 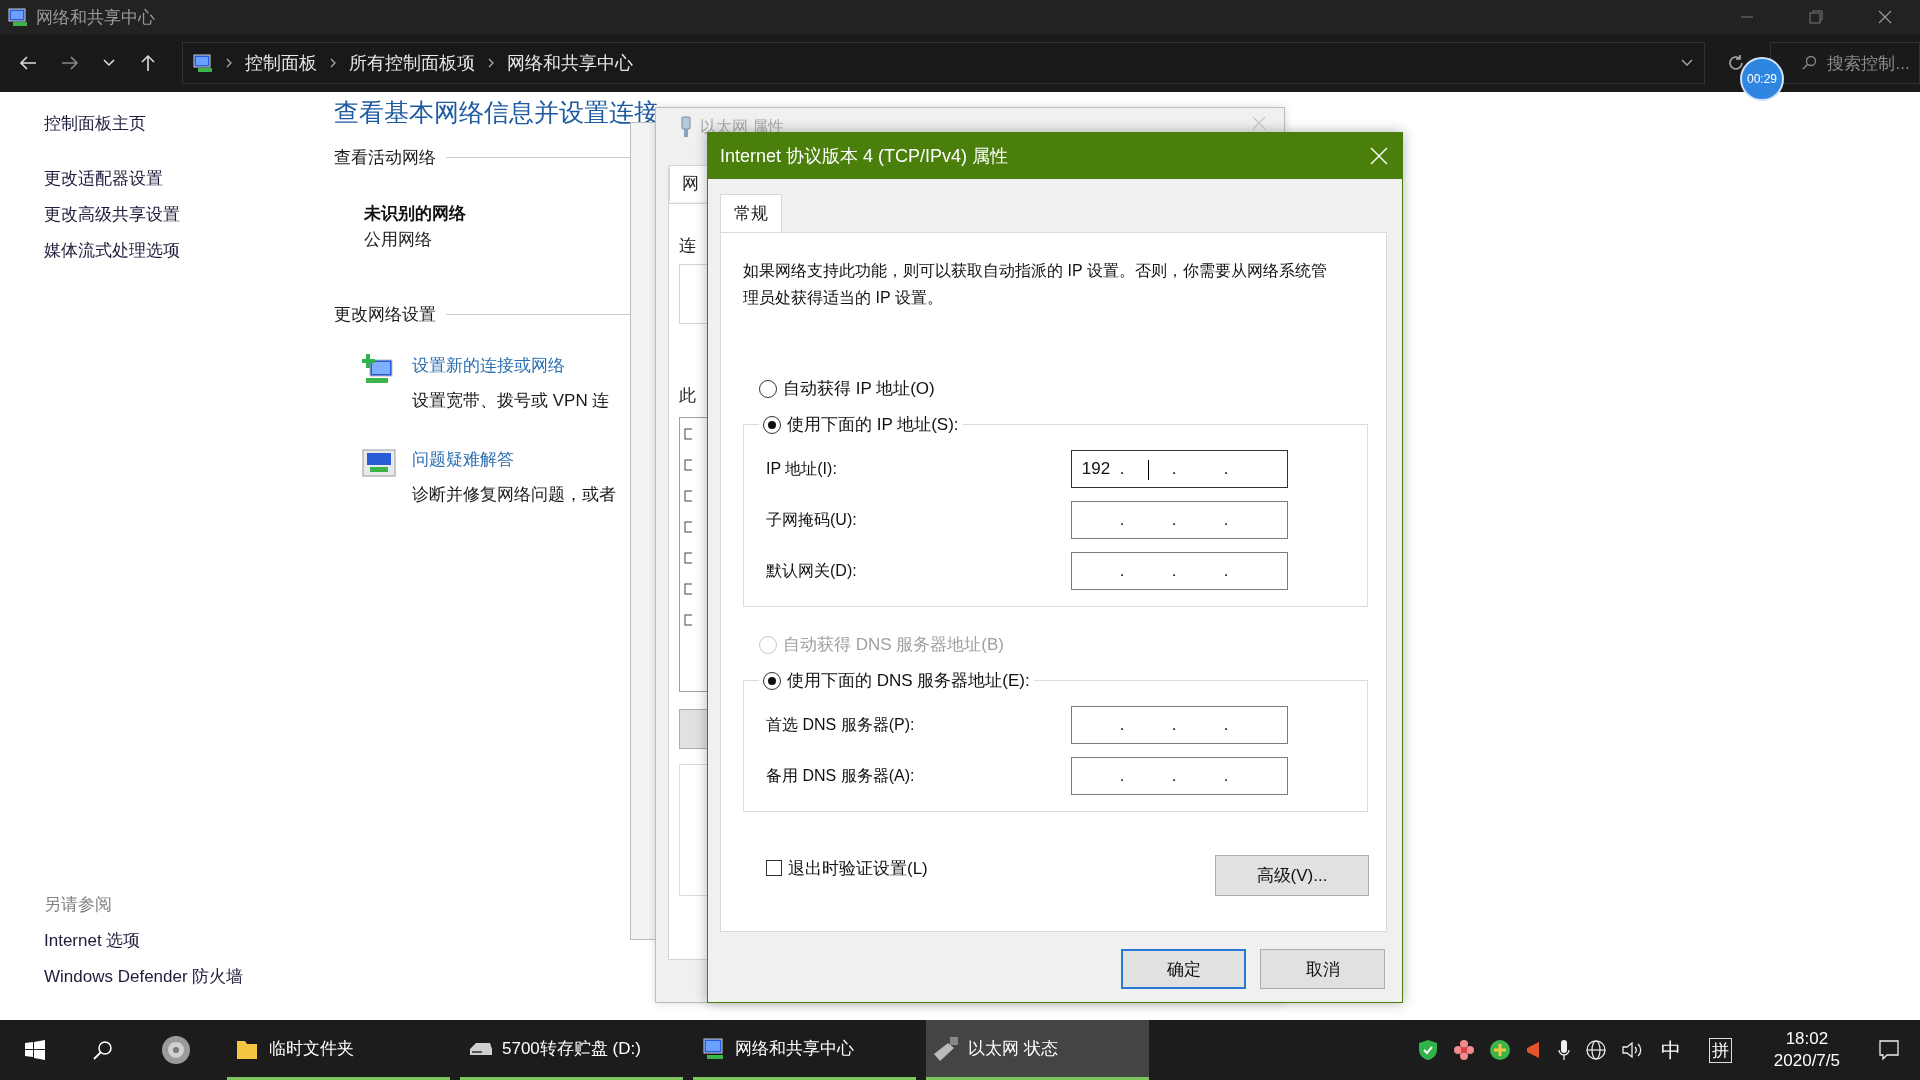 I want to click on sidebar-link: 更改适配器设置, so click(x=189, y=179).